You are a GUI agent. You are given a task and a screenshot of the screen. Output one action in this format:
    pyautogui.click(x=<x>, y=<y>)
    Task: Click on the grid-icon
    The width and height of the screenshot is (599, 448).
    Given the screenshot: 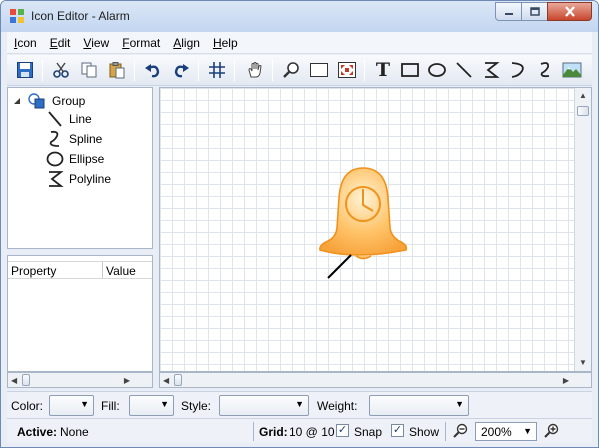 What is the action you would take?
    pyautogui.click(x=217, y=70)
    